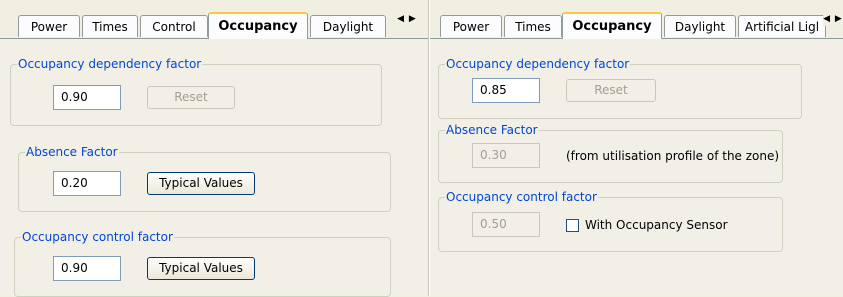  What do you see at coordinates (506, 155) in the screenshot?
I see `absence-factor-input: 0.30` at bounding box center [506, 155].